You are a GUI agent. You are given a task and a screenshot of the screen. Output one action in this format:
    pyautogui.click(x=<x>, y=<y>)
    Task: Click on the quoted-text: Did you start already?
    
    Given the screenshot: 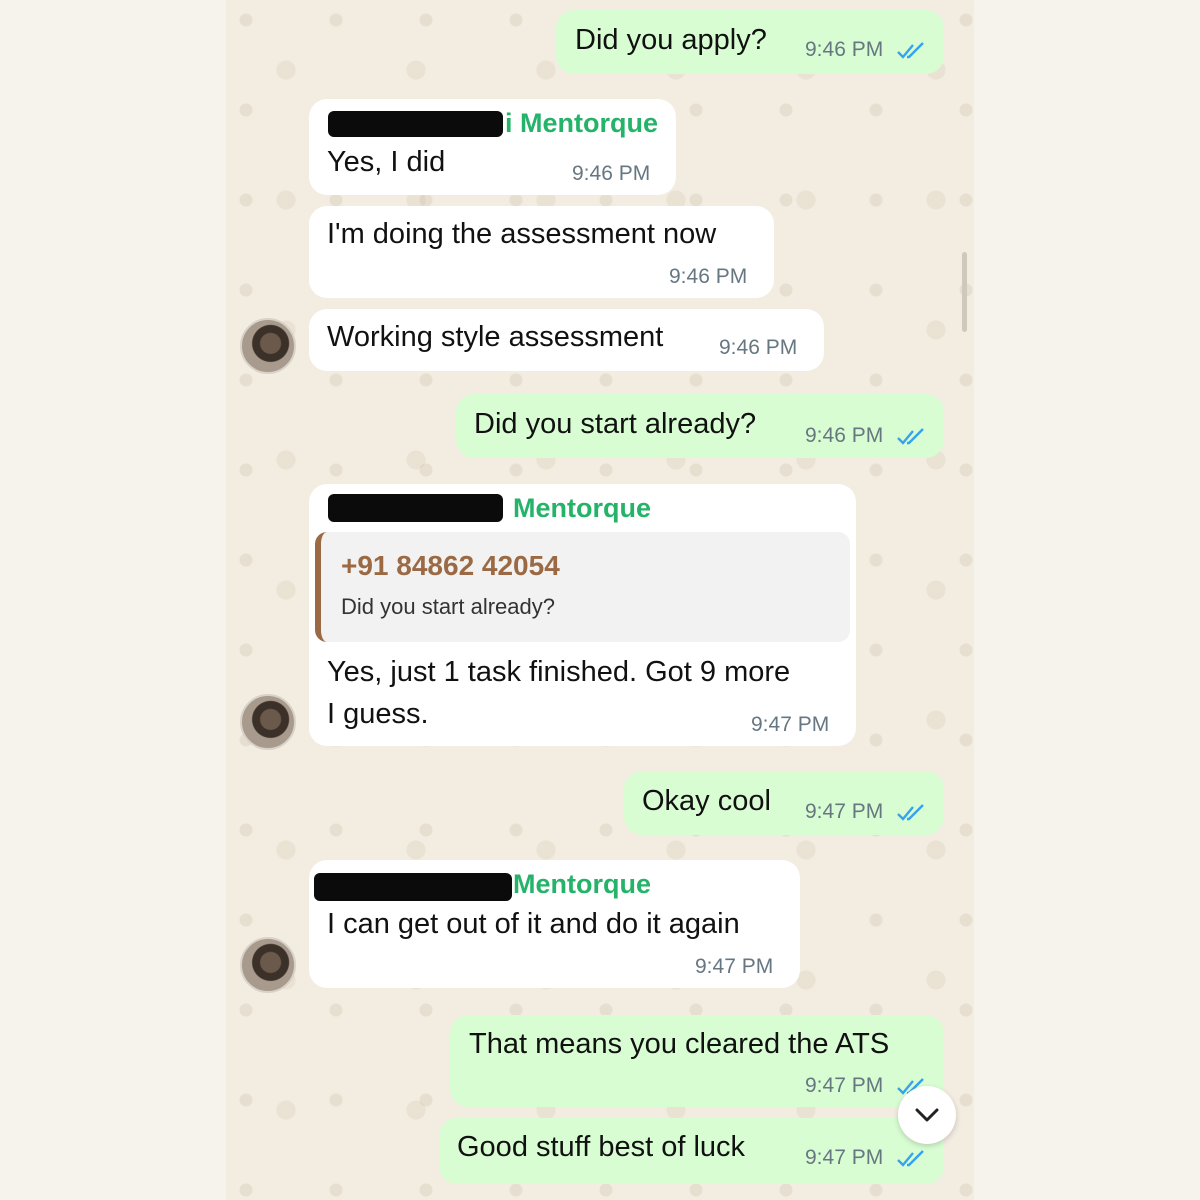 What is the action you would take?
    pyautogui.click(x=448, y=606)
    